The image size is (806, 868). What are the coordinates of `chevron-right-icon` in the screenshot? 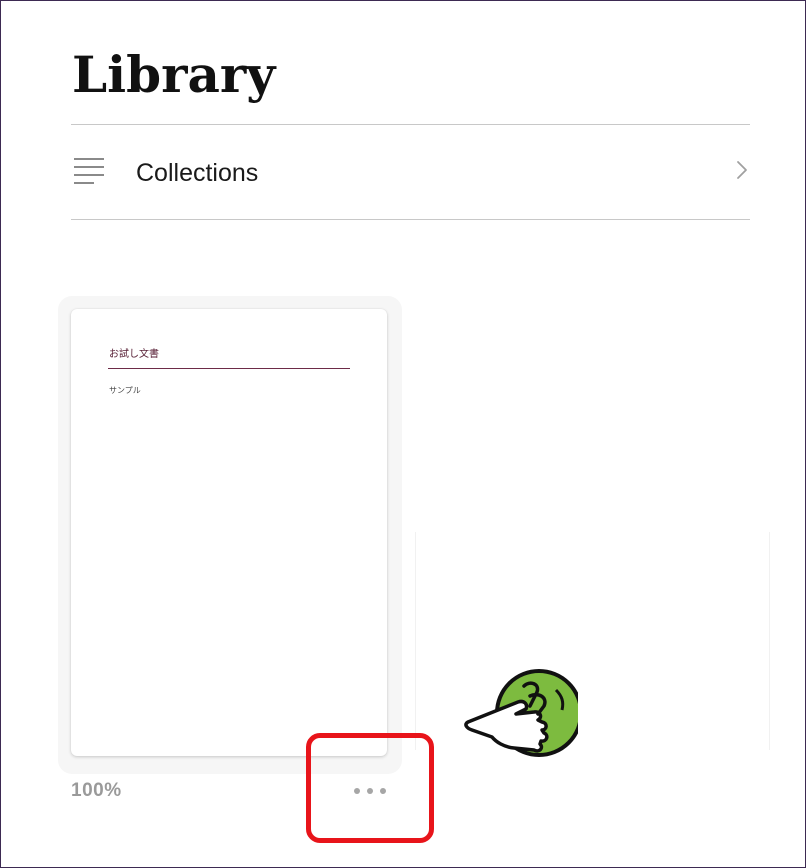 It's located at (742, 170).